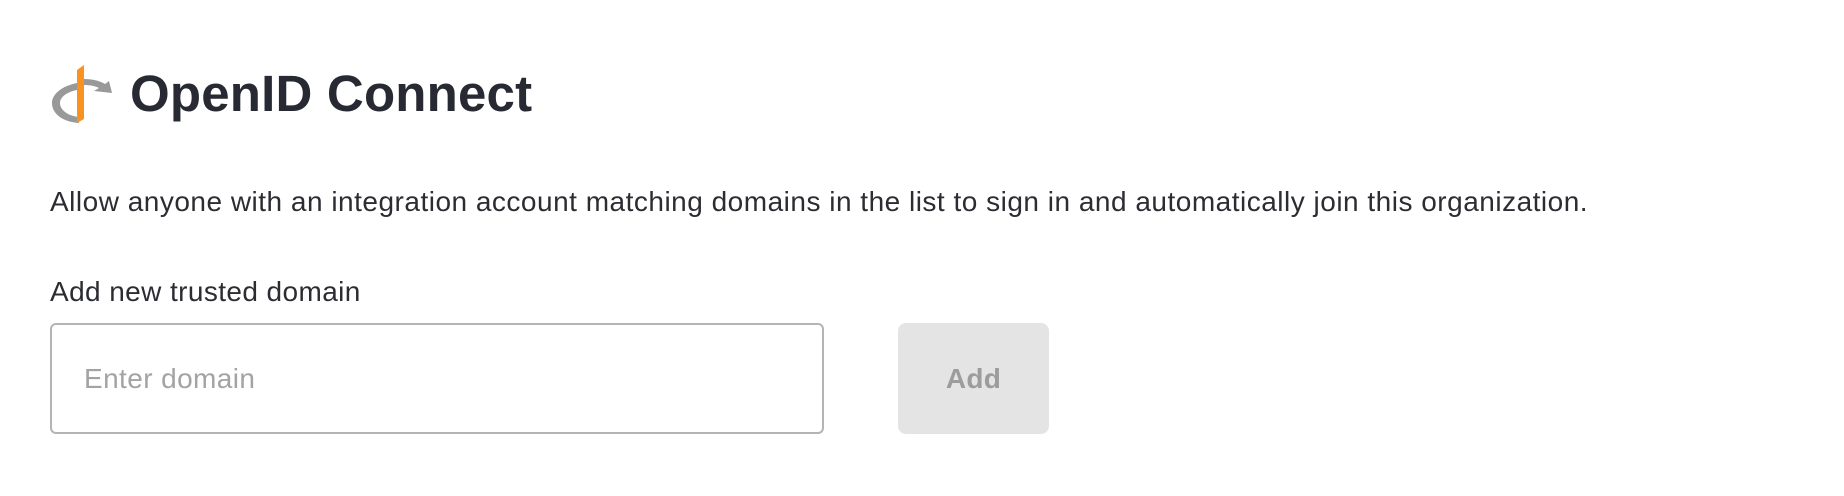 Image resolution: width=1844 pixels, height=496 pixels. What do you see at coordinates (205, 291) in the screenshot?
I see `trusted-domain-label: Add new trusted domain` at bounding box center [205, 291].